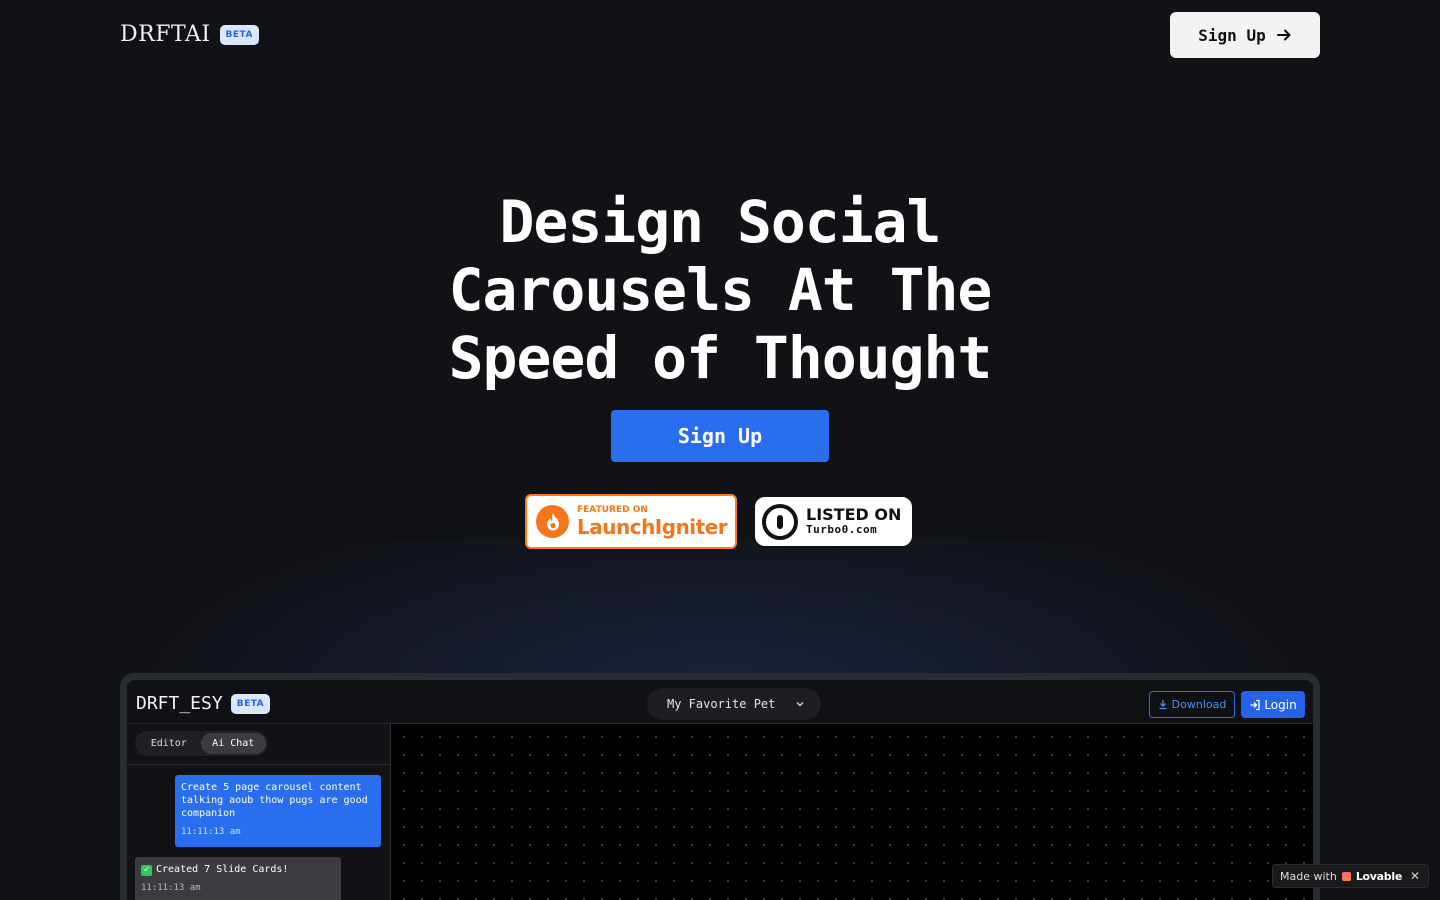 The image size is (1440, 900). What do you see at coordinates (222, 869) in the screenshot?
I see `message-text: Created 7 Slide Cards!` at bounding box center [222, 869].